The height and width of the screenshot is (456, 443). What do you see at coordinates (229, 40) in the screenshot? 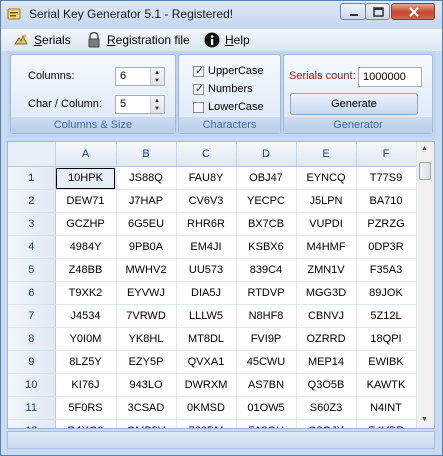
I see `menu-help: Help` at bounding box center [229, 40].